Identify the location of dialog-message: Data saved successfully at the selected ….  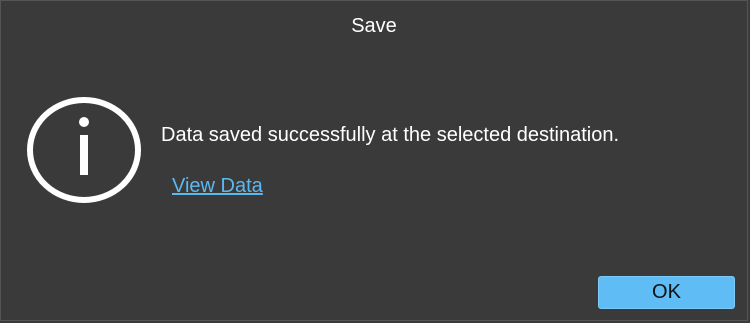
(390, 135).